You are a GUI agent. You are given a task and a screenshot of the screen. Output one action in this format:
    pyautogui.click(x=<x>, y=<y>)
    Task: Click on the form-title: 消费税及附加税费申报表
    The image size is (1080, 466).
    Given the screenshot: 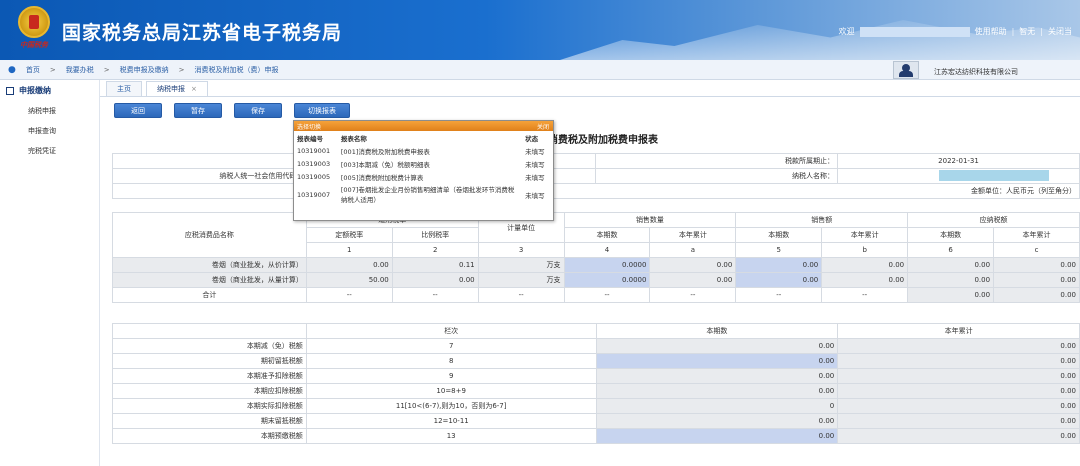 What is the action you would take?
    pyautogui.click(x=603, y=140)
    